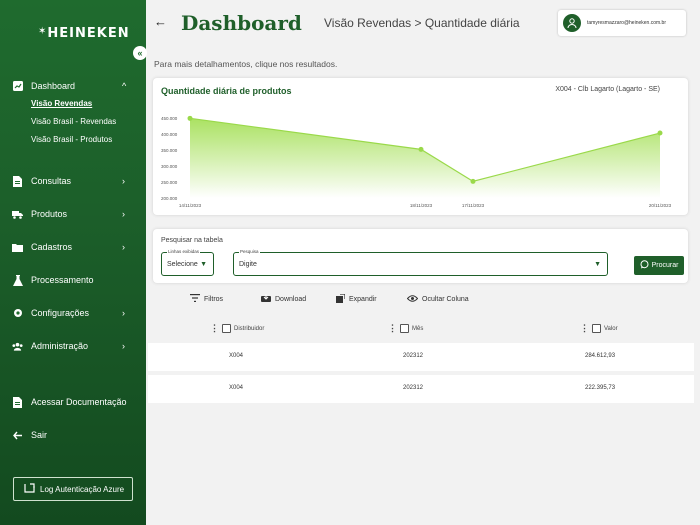  Describe the element at coordinates (73, 435) in the screenshot. I see `sidebar-item-sair: Sair` at that location.